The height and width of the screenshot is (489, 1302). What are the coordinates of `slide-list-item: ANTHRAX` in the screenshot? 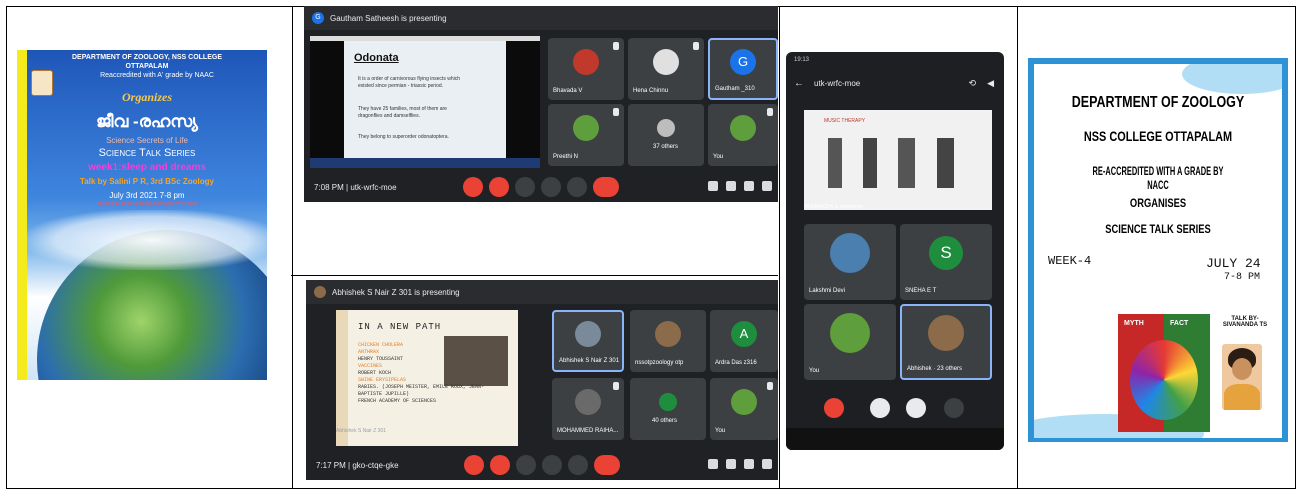 It's located at (369, 352).